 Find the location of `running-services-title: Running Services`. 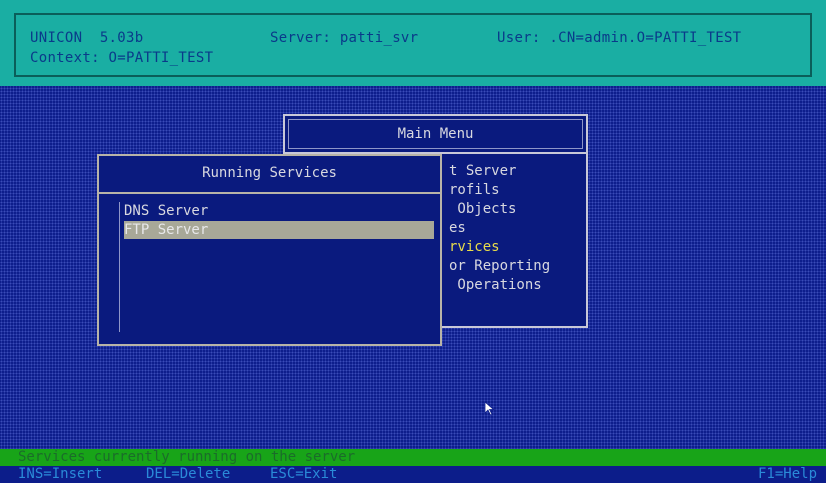

running-services-title: Running Services is located at coordinates (269, 173).